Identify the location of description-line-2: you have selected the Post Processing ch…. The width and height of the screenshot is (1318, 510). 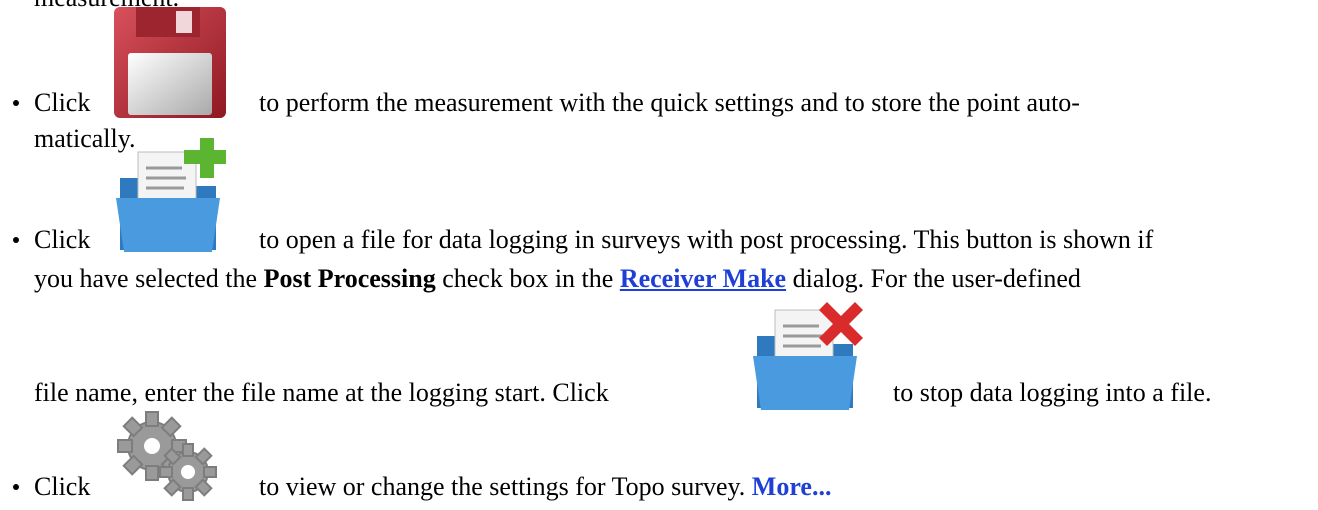
(557, 279).